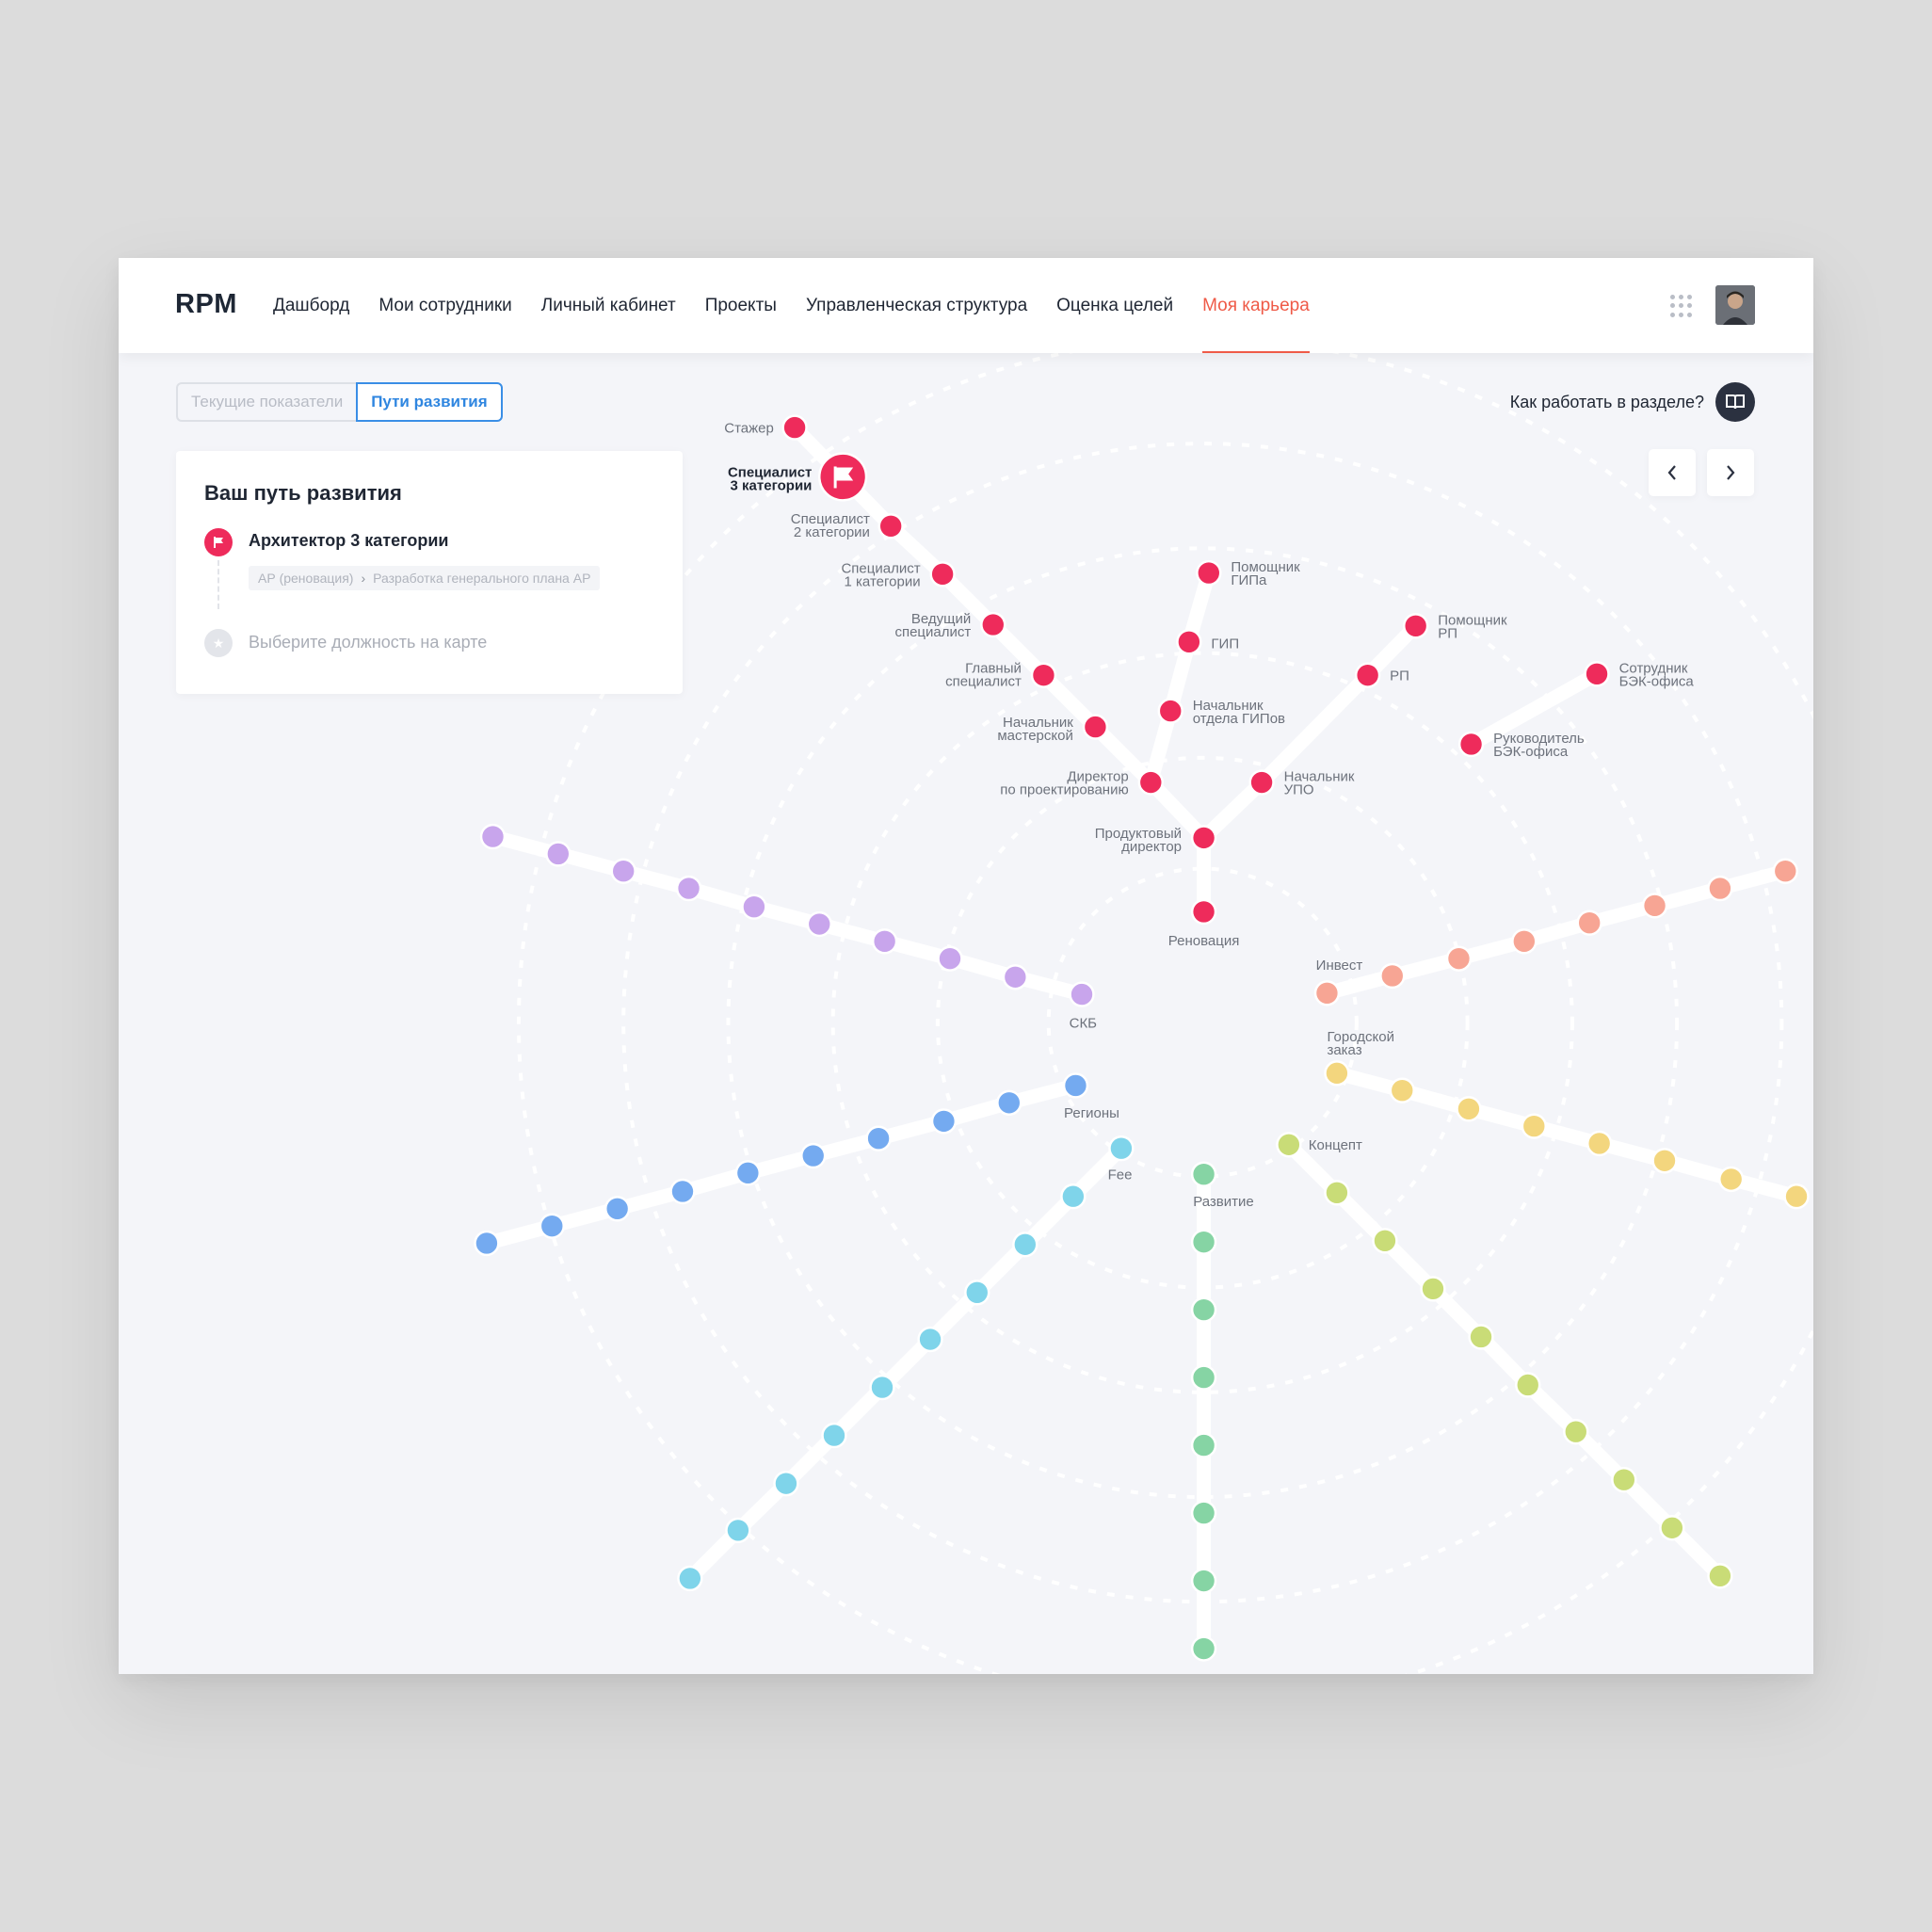 The width and height of the screenshot is (1932, 1932). What do you see at coordinates (1735, 402) in the screenshot?
I see `book-icon` at bounding box center [1735, 402].